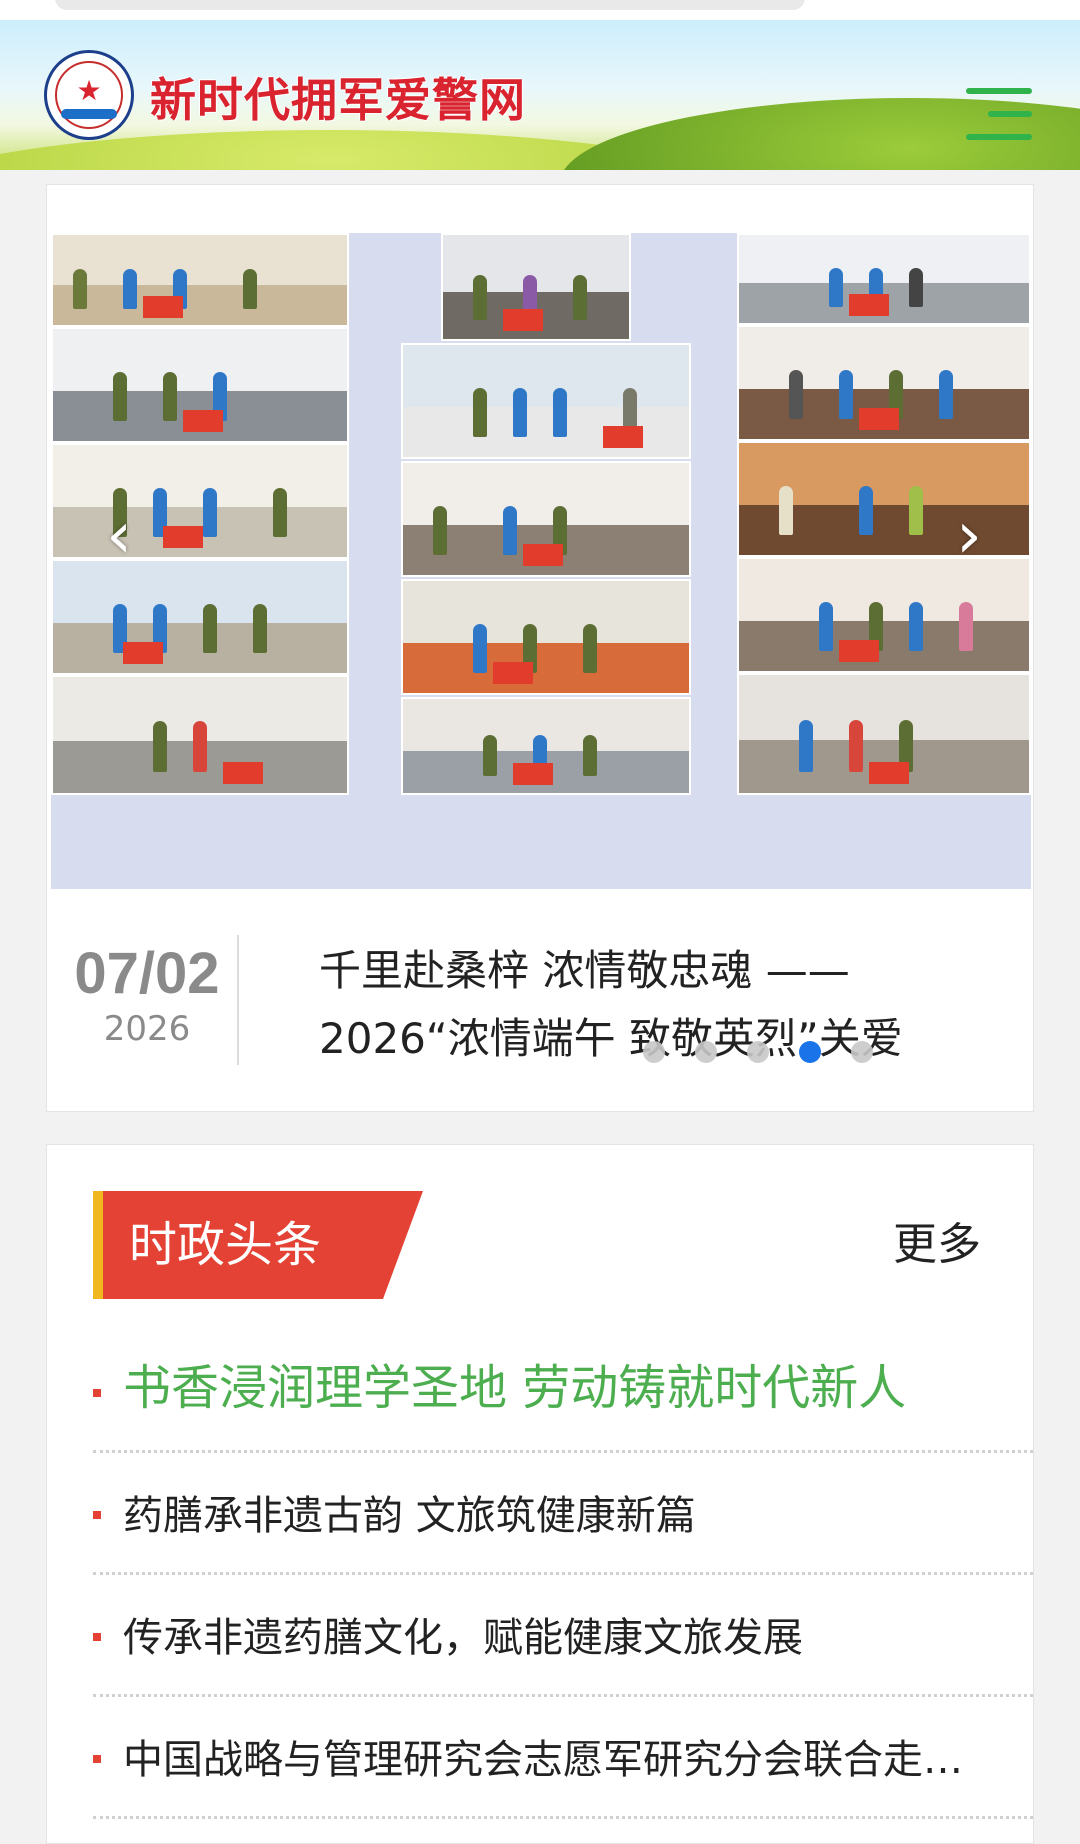 This screenshot has width=1080, height=1844. I want to click on news-item-title: 书香浸润理学圣地 劳动铸就时代新人, so click(515, 1388).